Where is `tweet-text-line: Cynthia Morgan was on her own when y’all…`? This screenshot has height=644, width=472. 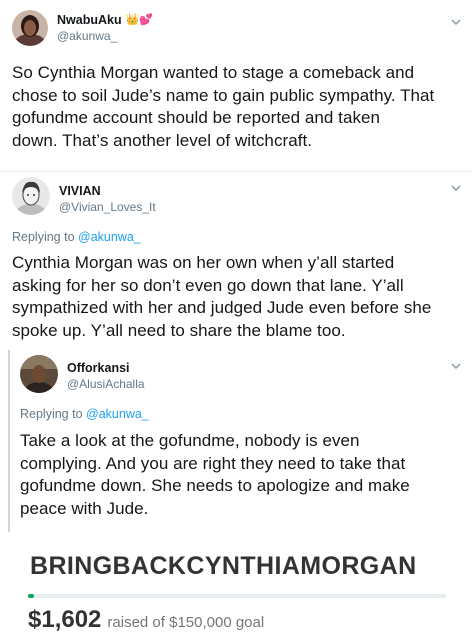
tweet-text-line: Cynthia Morgan was on her own when y’all… is located at coordinates (203, 262).